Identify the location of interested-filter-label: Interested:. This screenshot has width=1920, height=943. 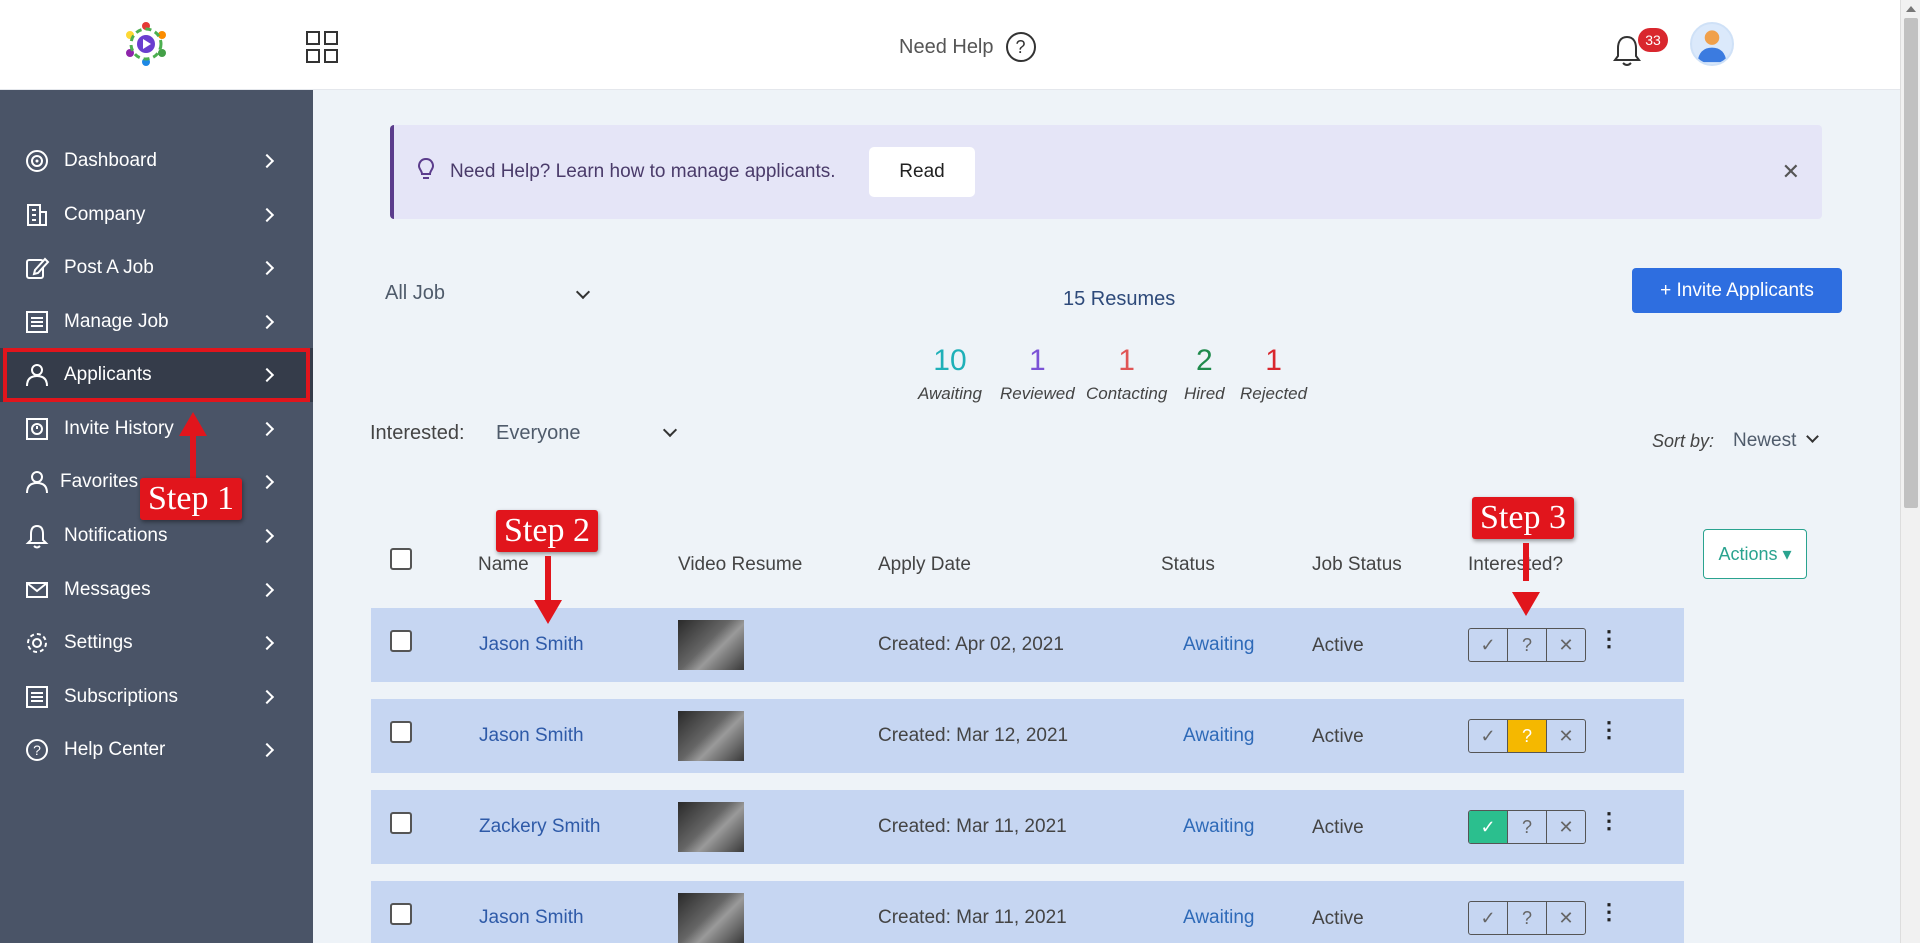
(417, 433).